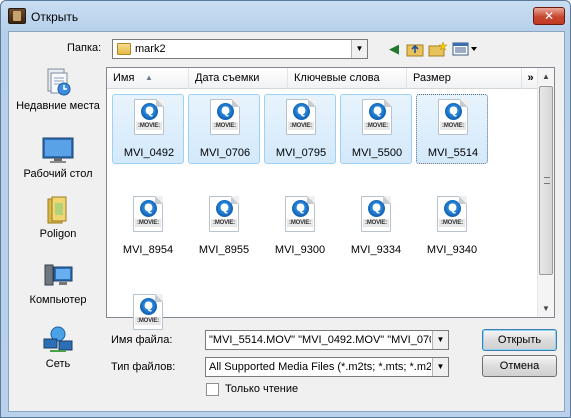 The height and width of the screenshot is (418, 571). Describe the element at coordinates (546, 76) in the screenshot. I see `scroll-up-icon: ▲` at that location.